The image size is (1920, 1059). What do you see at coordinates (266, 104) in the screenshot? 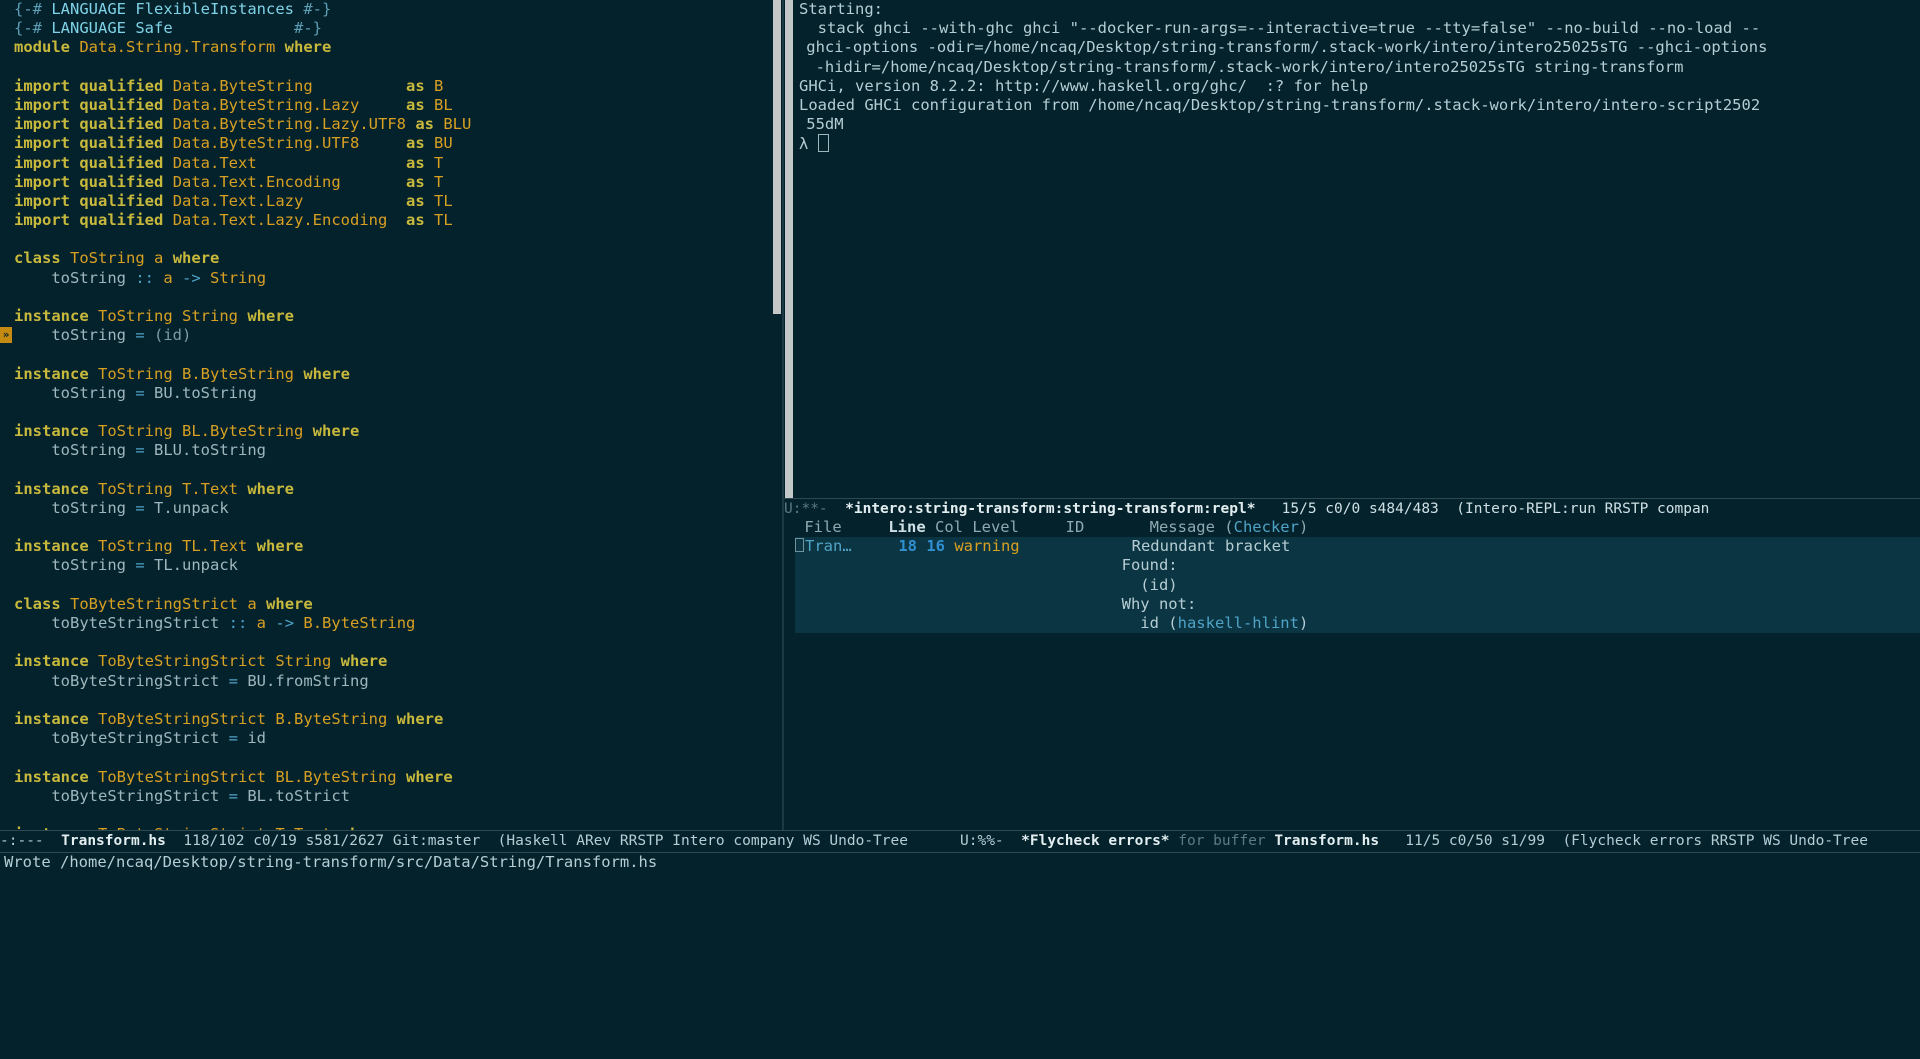
I see `code-token: Data.ByteString.Lazy` at bounding box center [266, 104].